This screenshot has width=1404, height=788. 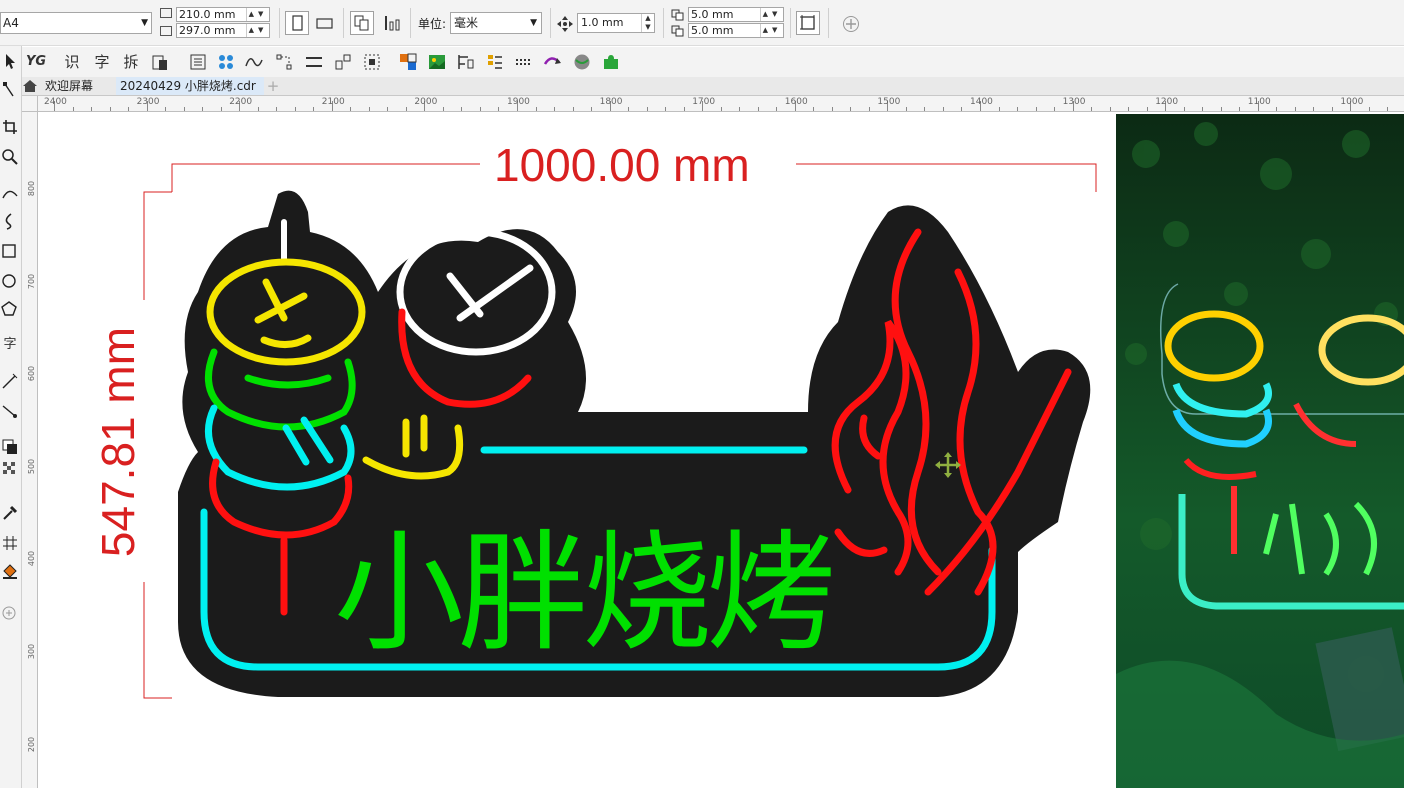 What do you see at coordinates (408, 62) in the screenshot?
I see `color-blocks-icon` at bounding box center [408, 62].